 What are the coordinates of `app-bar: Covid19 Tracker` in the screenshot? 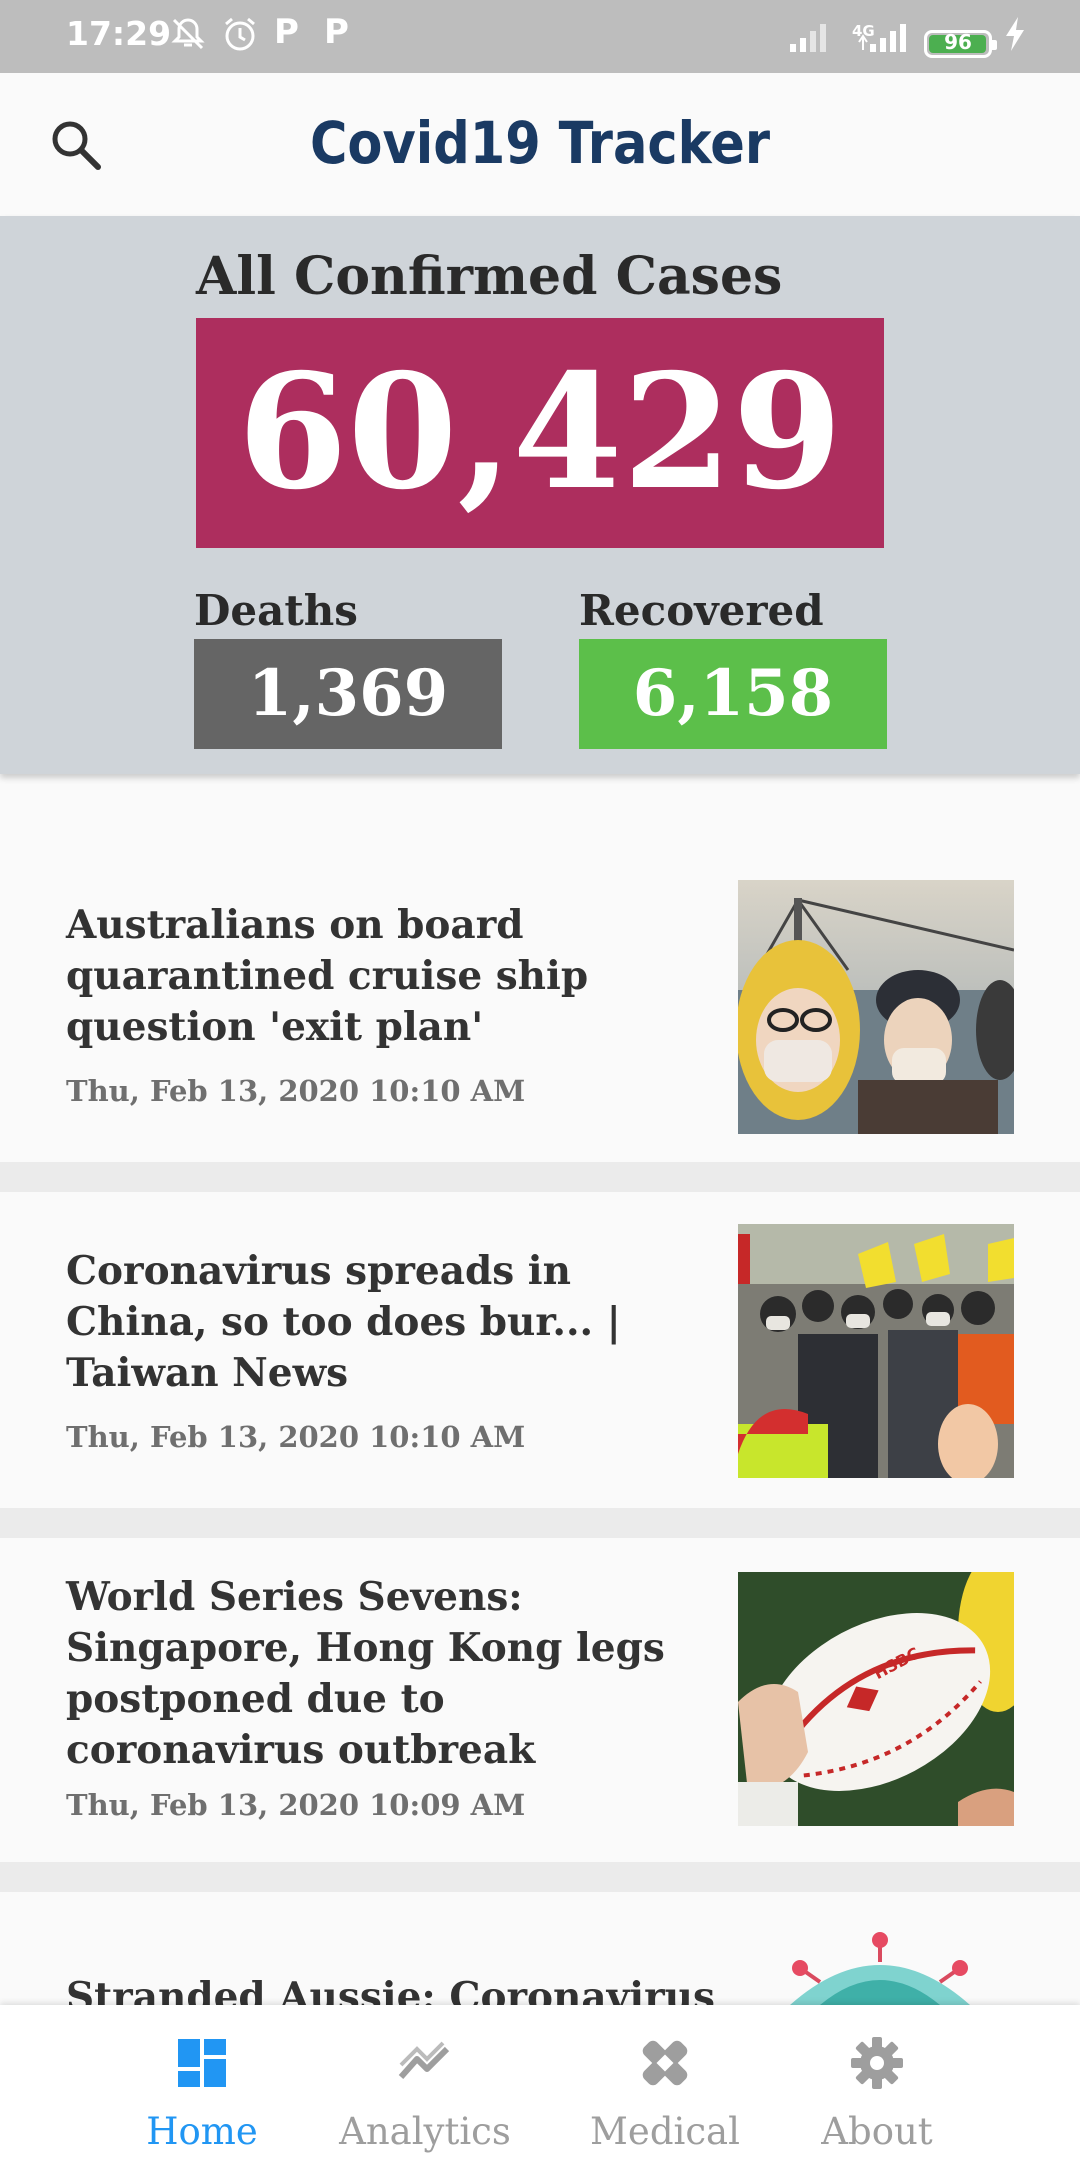 It's located at (540, 144).